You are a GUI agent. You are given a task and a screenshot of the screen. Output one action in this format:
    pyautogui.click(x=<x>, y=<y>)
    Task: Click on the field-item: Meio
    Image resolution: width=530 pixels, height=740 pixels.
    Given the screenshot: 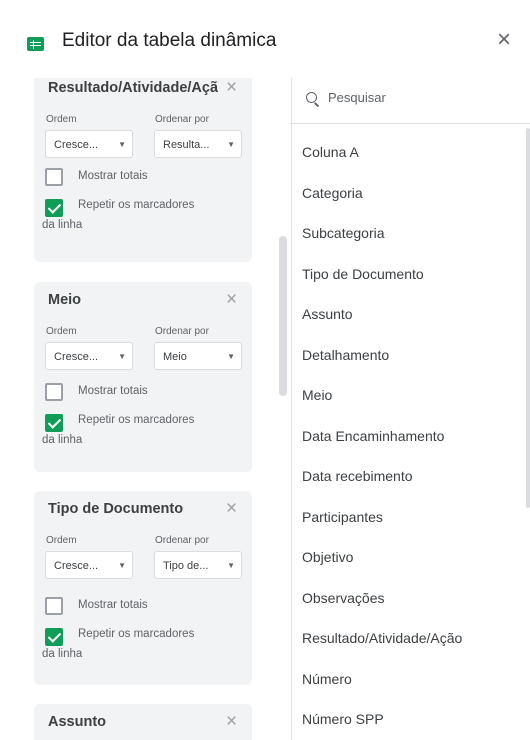 What is the action you would take?
    pyautogui.click(x=317, y=395)
    